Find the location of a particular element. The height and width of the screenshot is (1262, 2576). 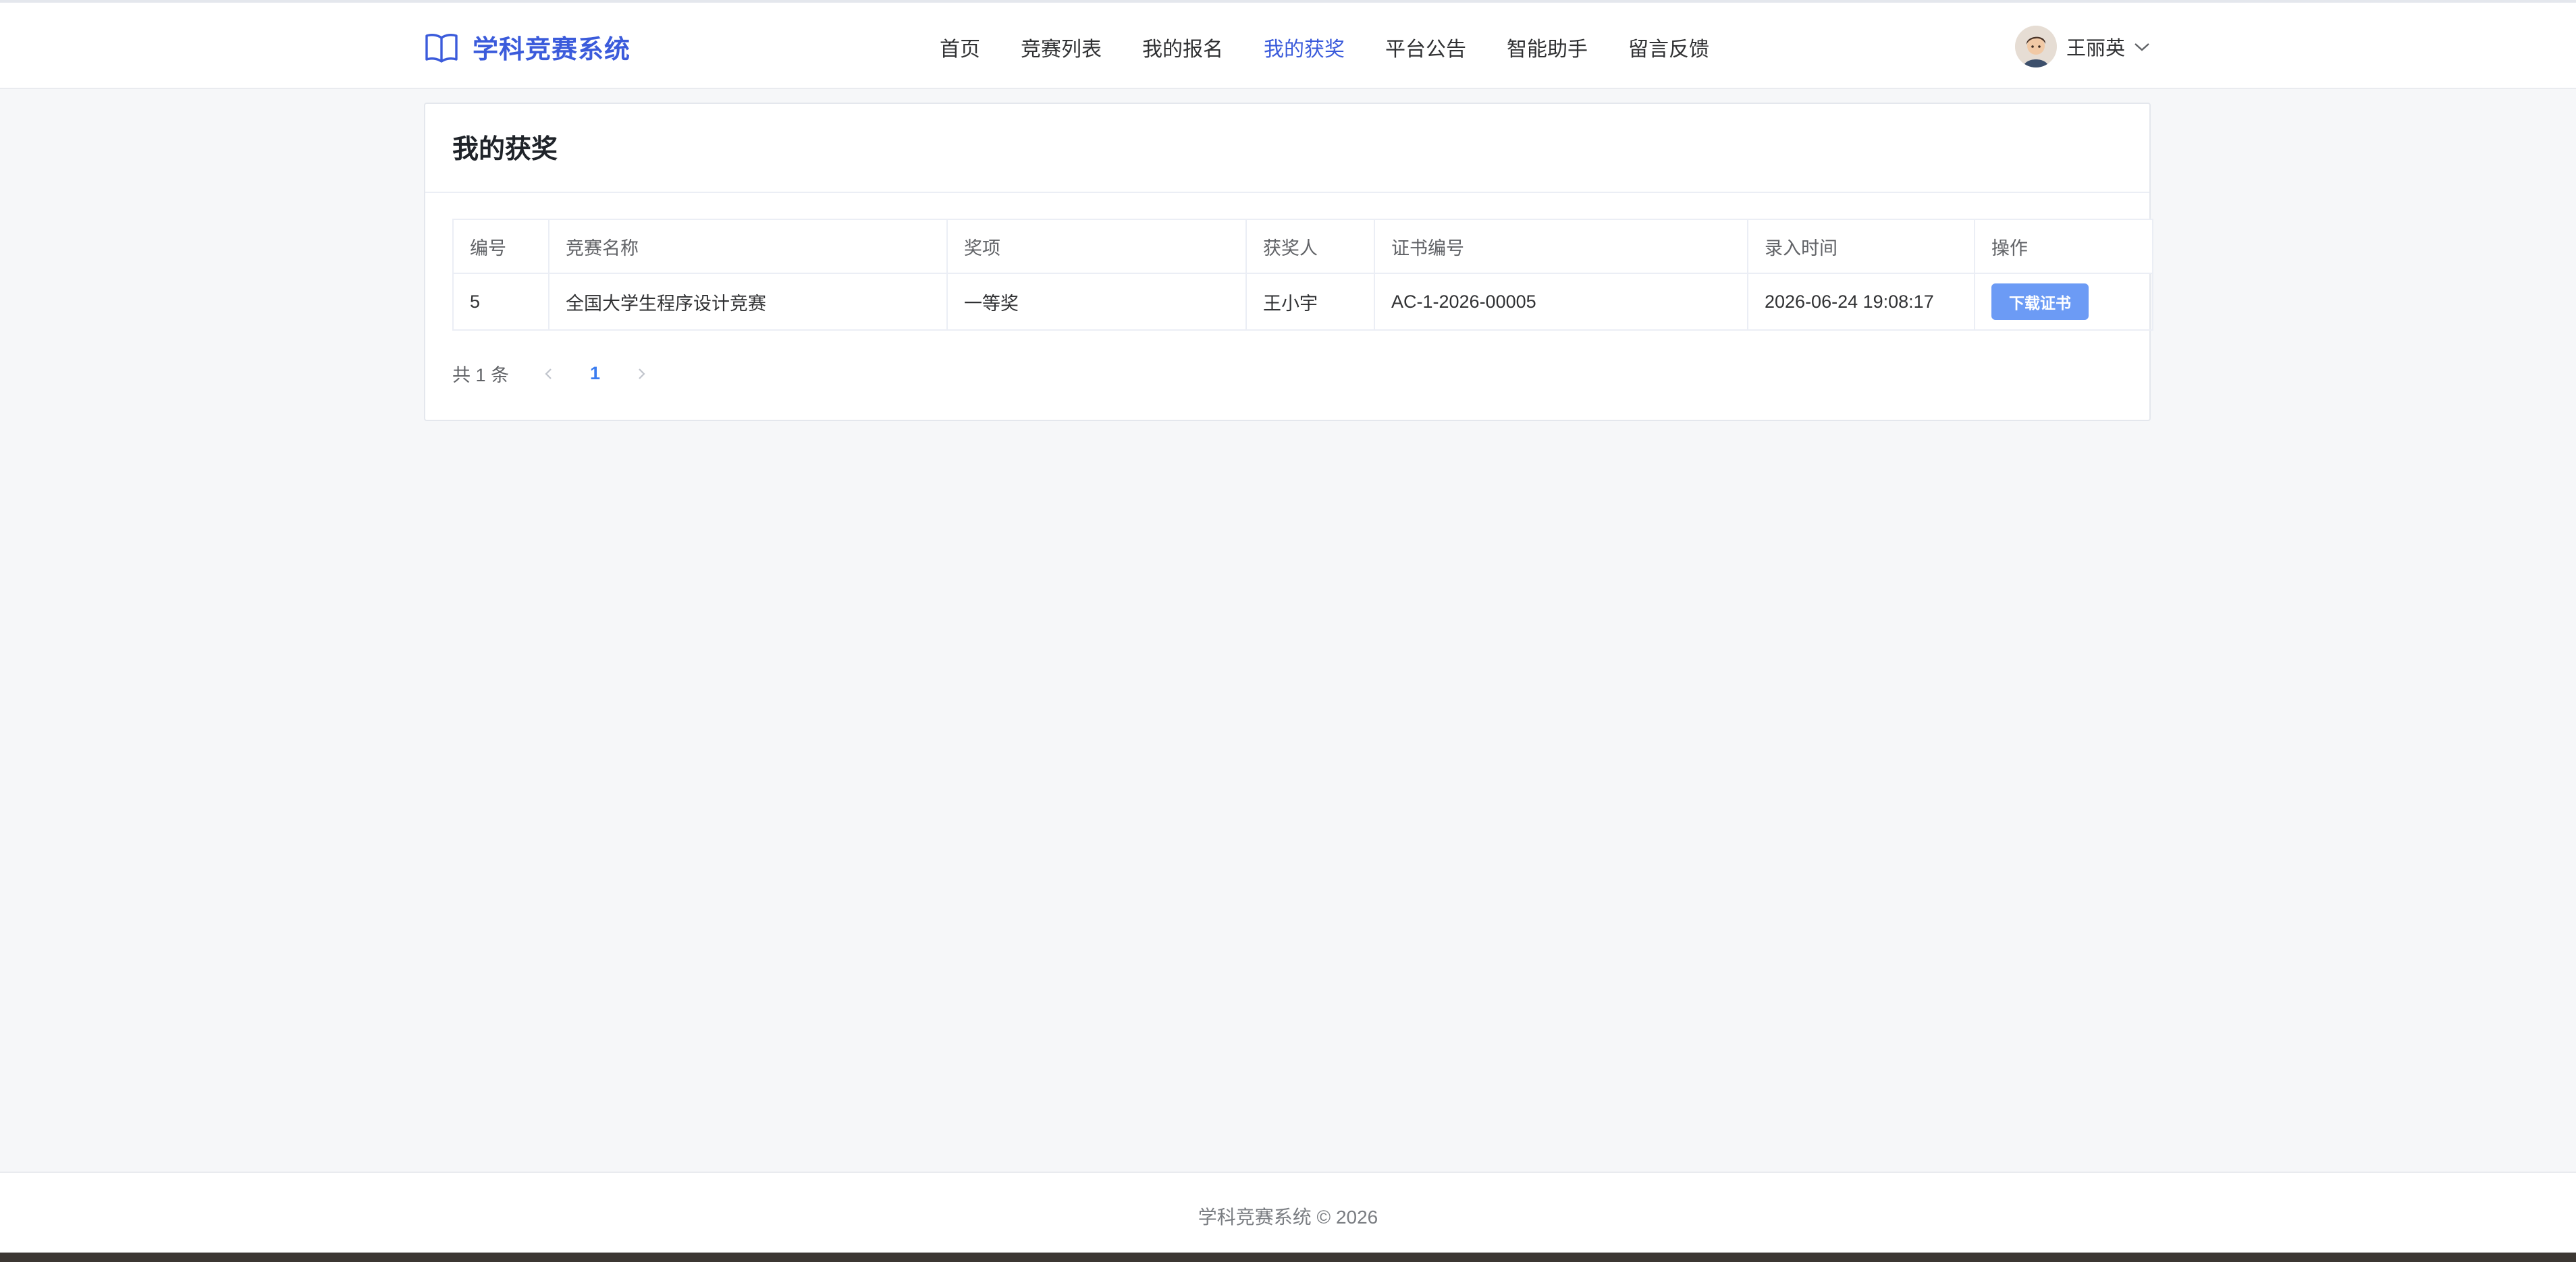

table-header-row: 编号 竞赛名称 奖项 获奖人 证书编号 录入时间 操作 is located at coordinates (1302, 247).